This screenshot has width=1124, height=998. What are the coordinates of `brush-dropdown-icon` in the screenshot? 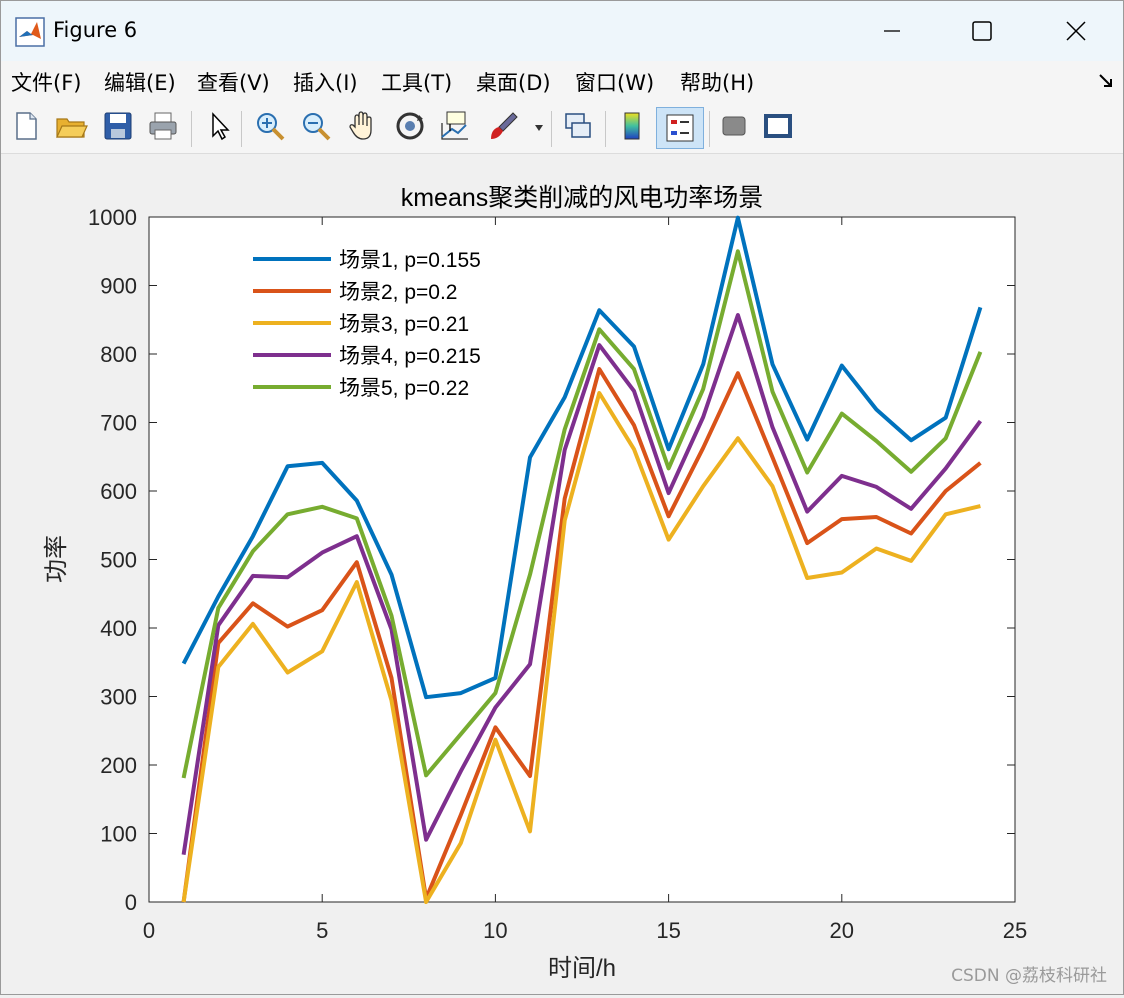 It's located at (539, 128).